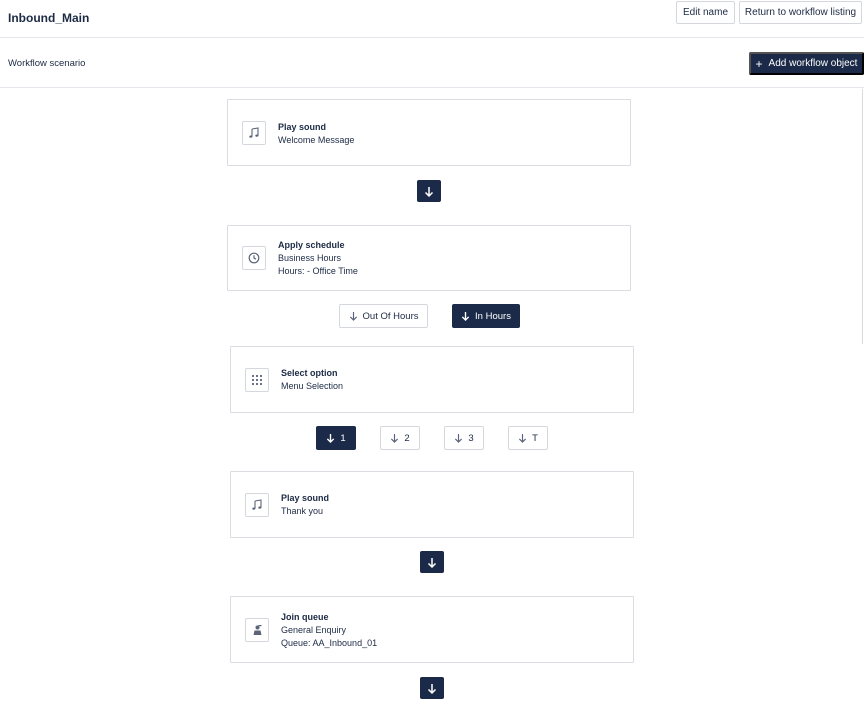 The image size is (864, 705). Describe the element at coordinates (336, 438) in the screenshot. I see `branch-option-1: 1` at that location.